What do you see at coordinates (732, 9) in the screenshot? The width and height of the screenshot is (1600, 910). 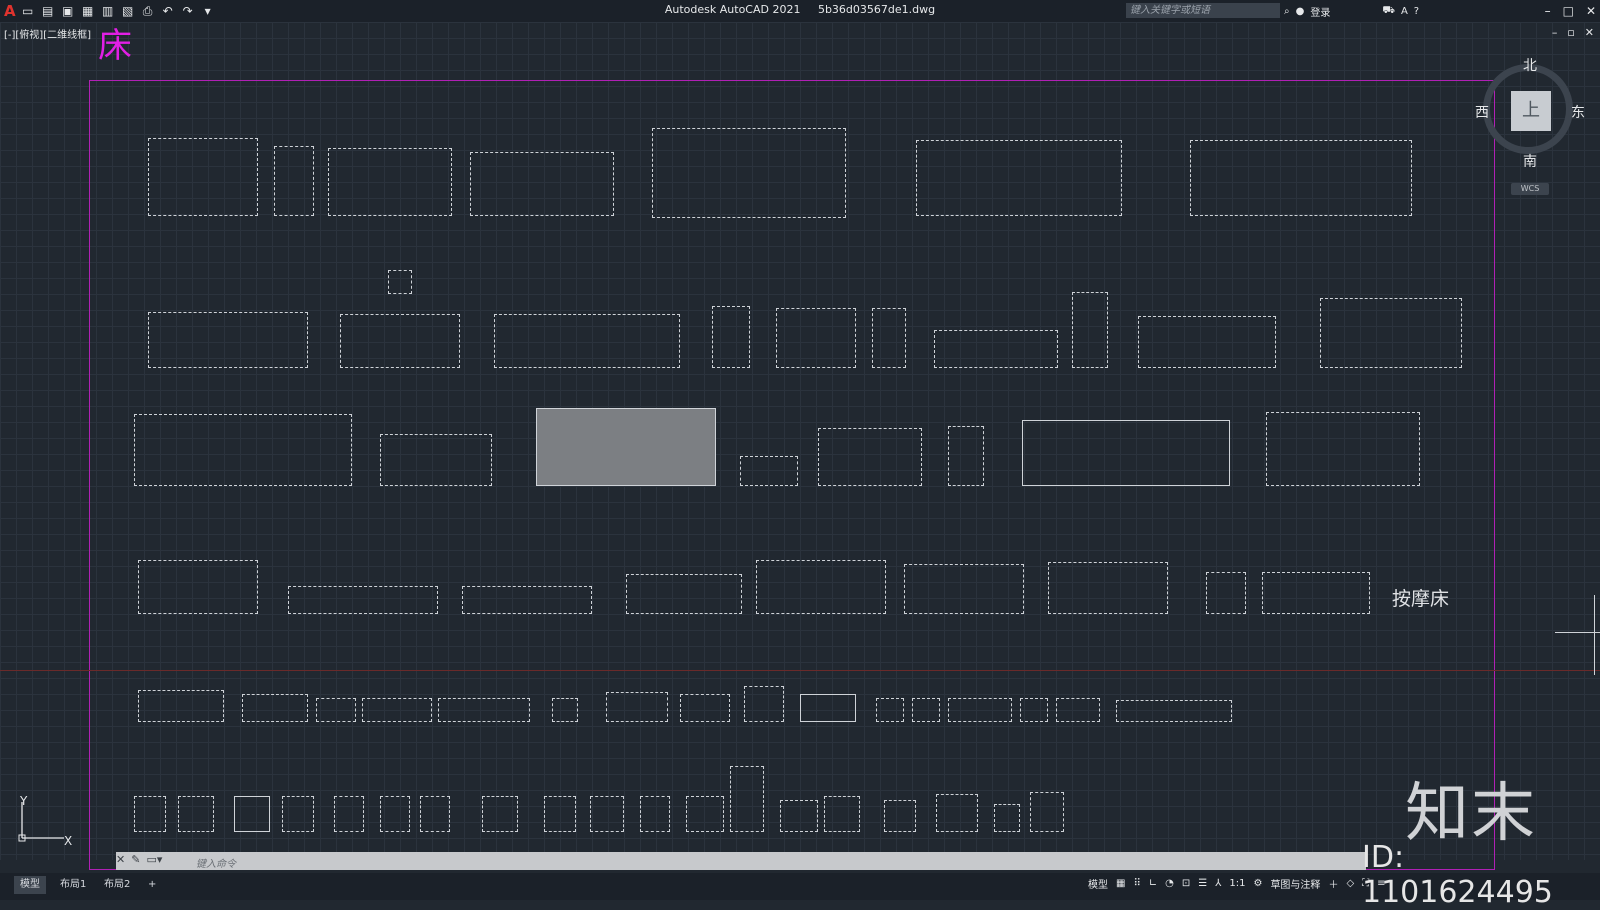 I see `app-name: Autodesk AutoCAD 2021` at bounding box center [732, 9].